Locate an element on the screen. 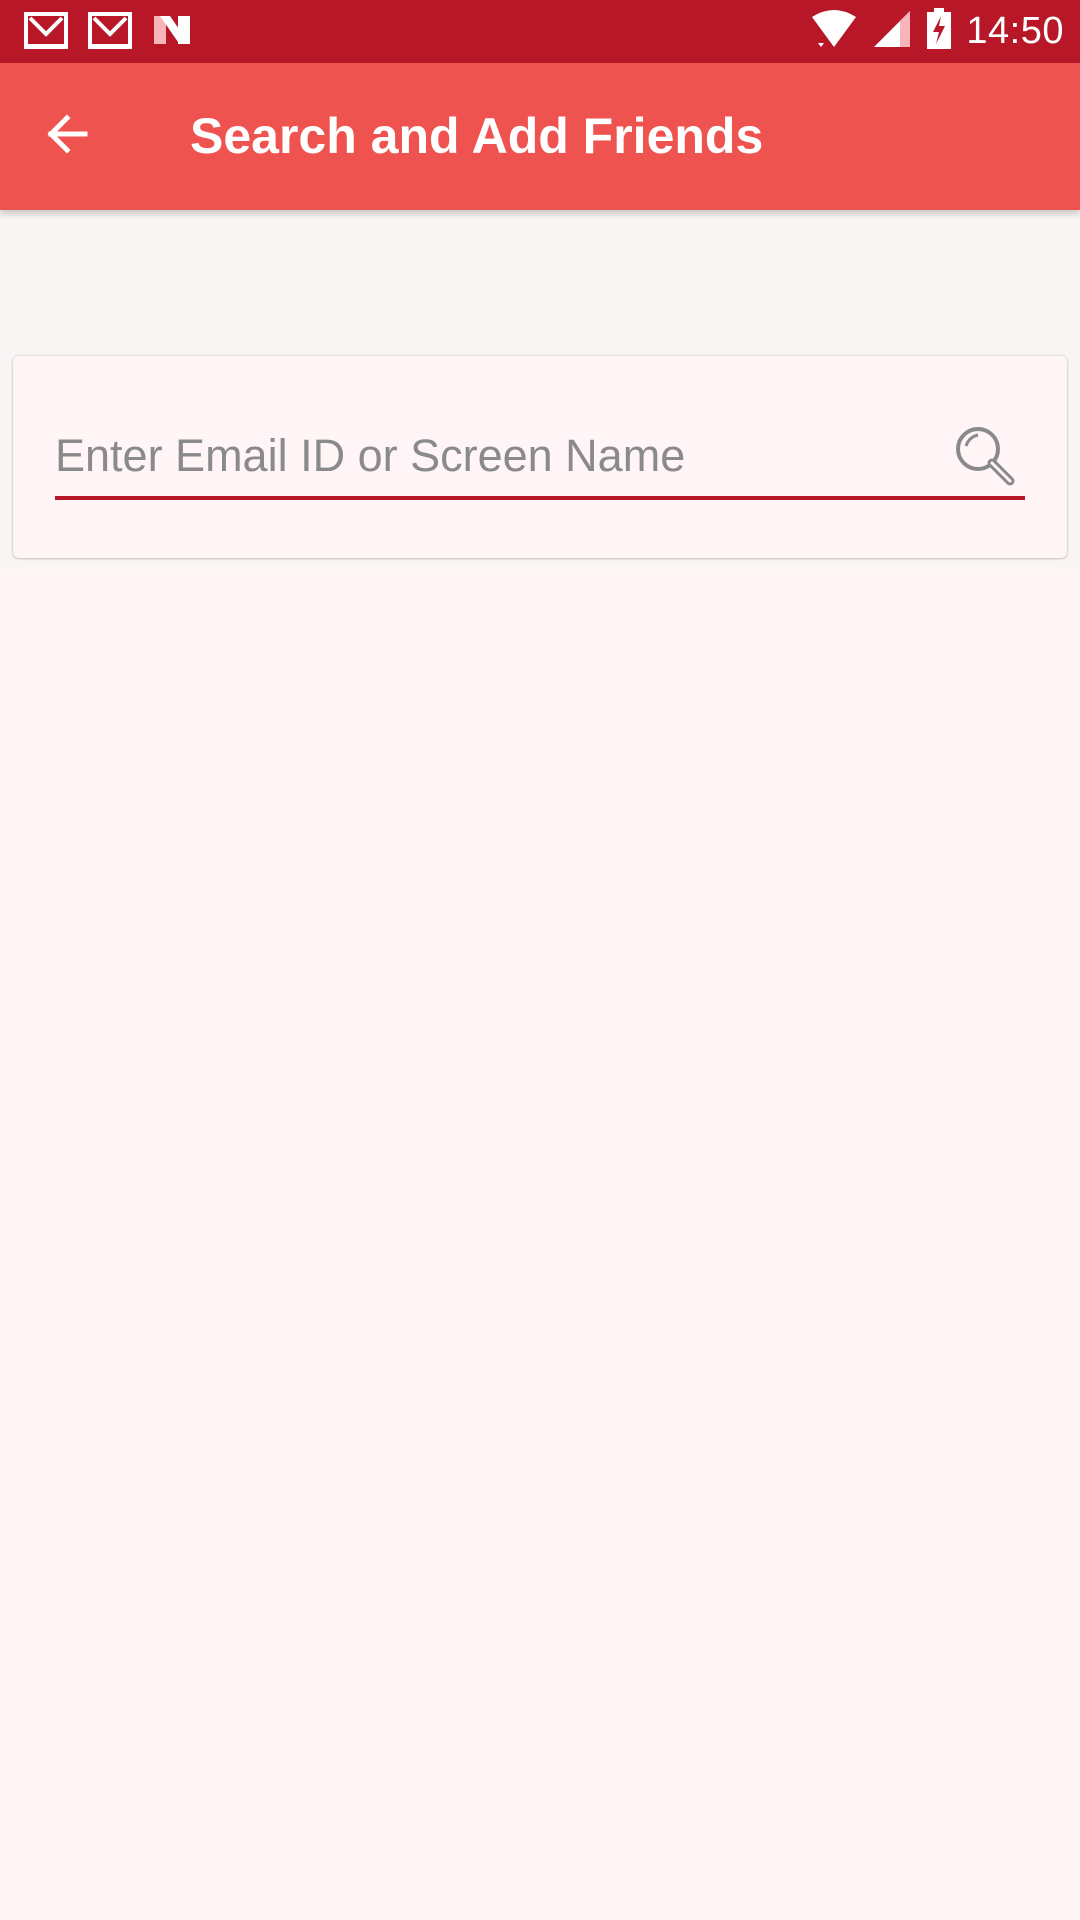  app-bar: Search and Add Friends is located at coordinates (540, 136).